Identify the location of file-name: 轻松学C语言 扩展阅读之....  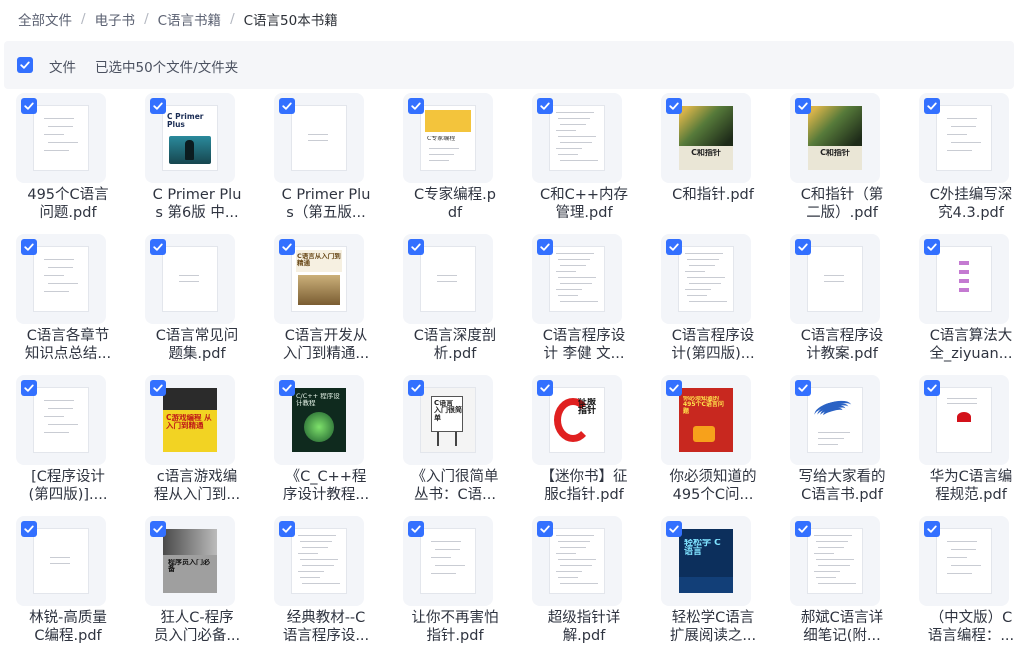
(713, 627).